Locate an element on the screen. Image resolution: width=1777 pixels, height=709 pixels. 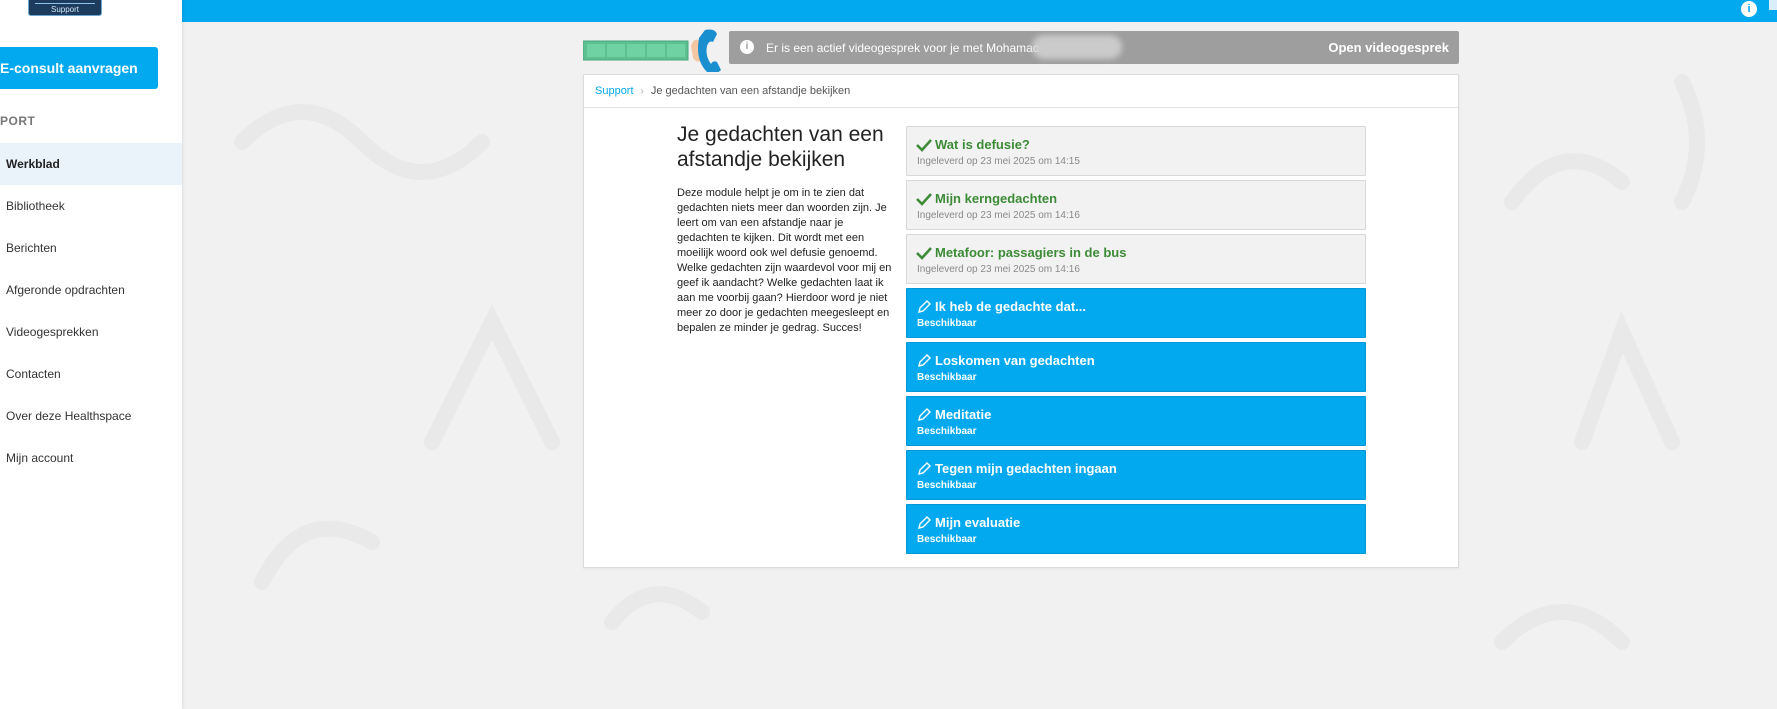
task-item-mijn-evaluatie: Mijn evaluatie Beschikbaar is located at coordinates (1136, 529).